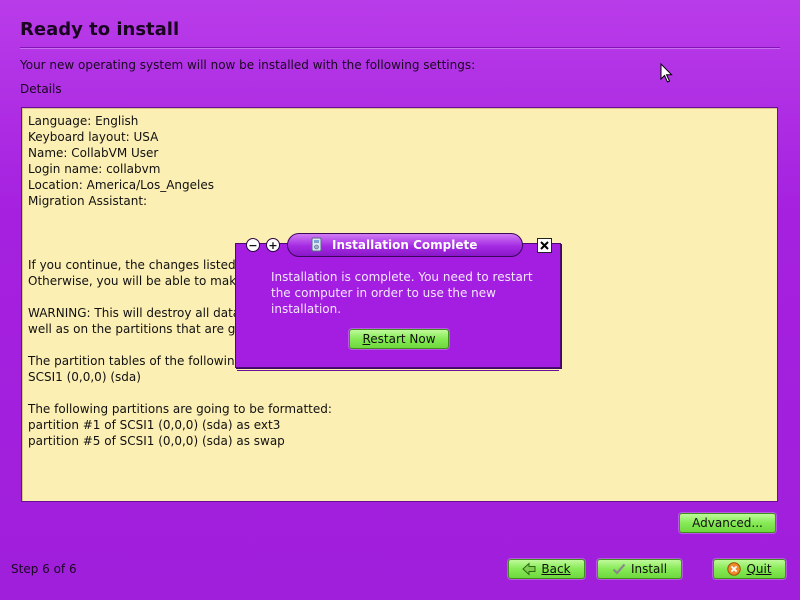 The width and height of the screenshot is (800, 600). Describe the element at coordinates (529, 569) in the screenshot. I see `back-arrow-icon` at that location.